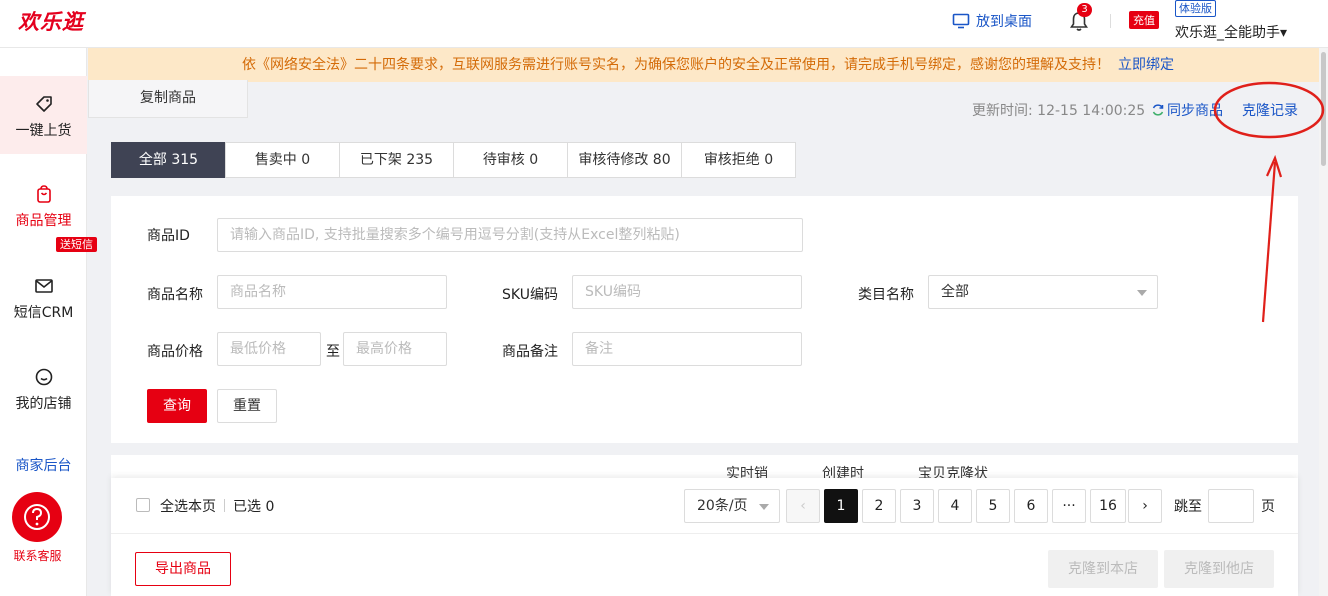 This screenshot has height=596, width=1328. Describe the element at coordinates (168, 160) in the screenshot. I see `tab-all: 全部 315` at that location.